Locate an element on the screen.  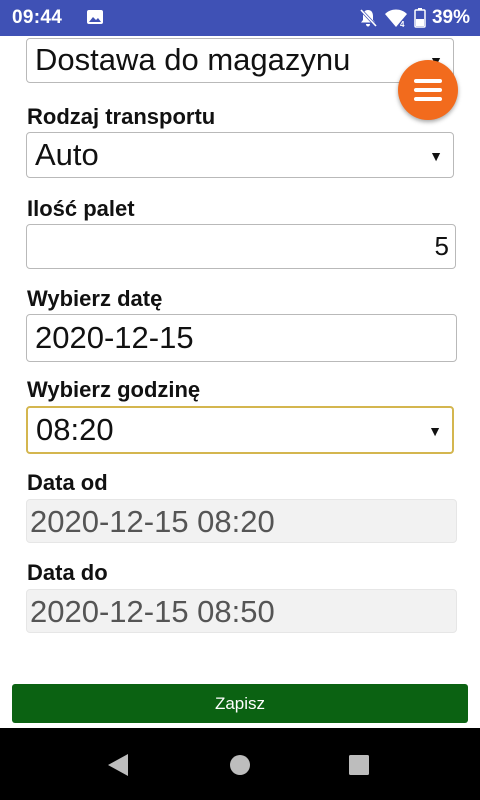
date-to-label: Data do is located at coordinates (67, 572).